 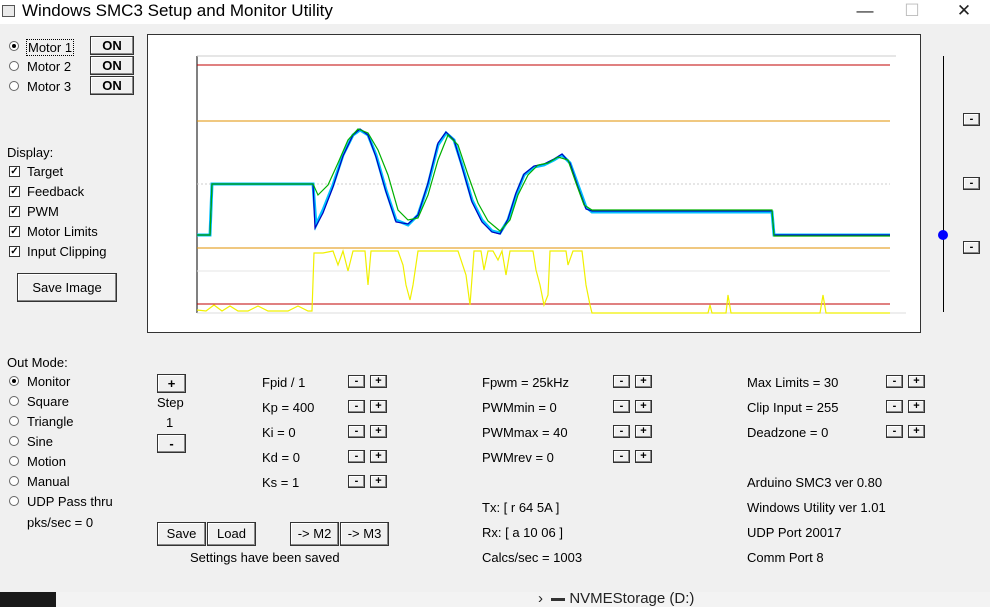 What do you see at coordinates (378, 406) in the screenshot?
I see `kp-plus-button: +` at bounding box center [378, 406].